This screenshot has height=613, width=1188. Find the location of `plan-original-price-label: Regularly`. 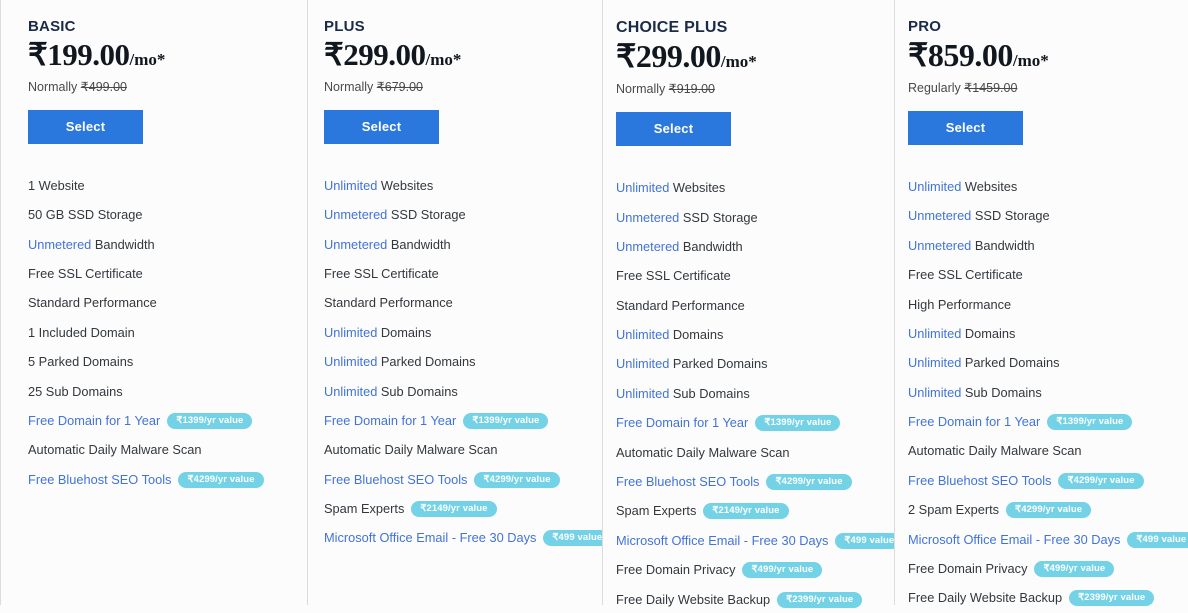

plan-original-price-label: Regularly is located at coordinates (934, 87).